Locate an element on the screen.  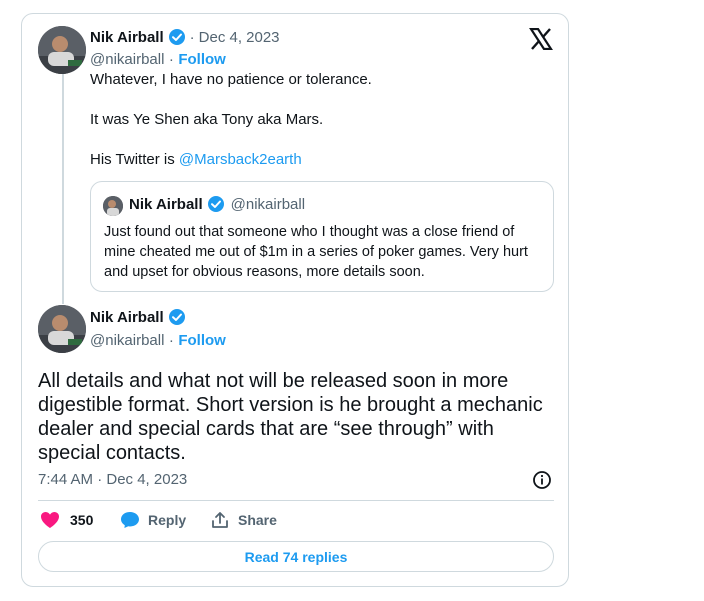
quoted-tweet-header: Nik Airball @nikairball is located at coordinates (217, 204).